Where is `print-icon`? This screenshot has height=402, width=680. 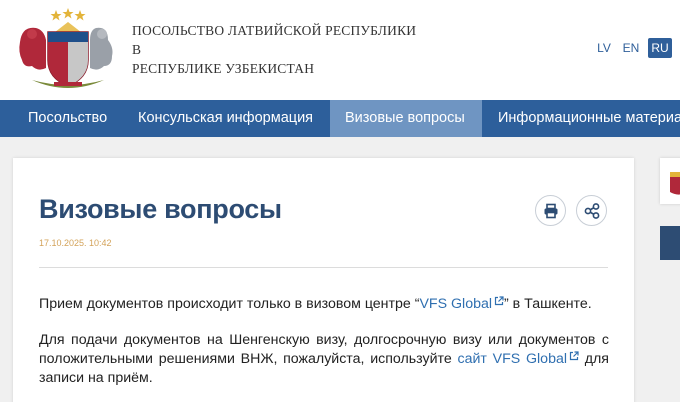 print-icon is located at coordinates (550, 210).